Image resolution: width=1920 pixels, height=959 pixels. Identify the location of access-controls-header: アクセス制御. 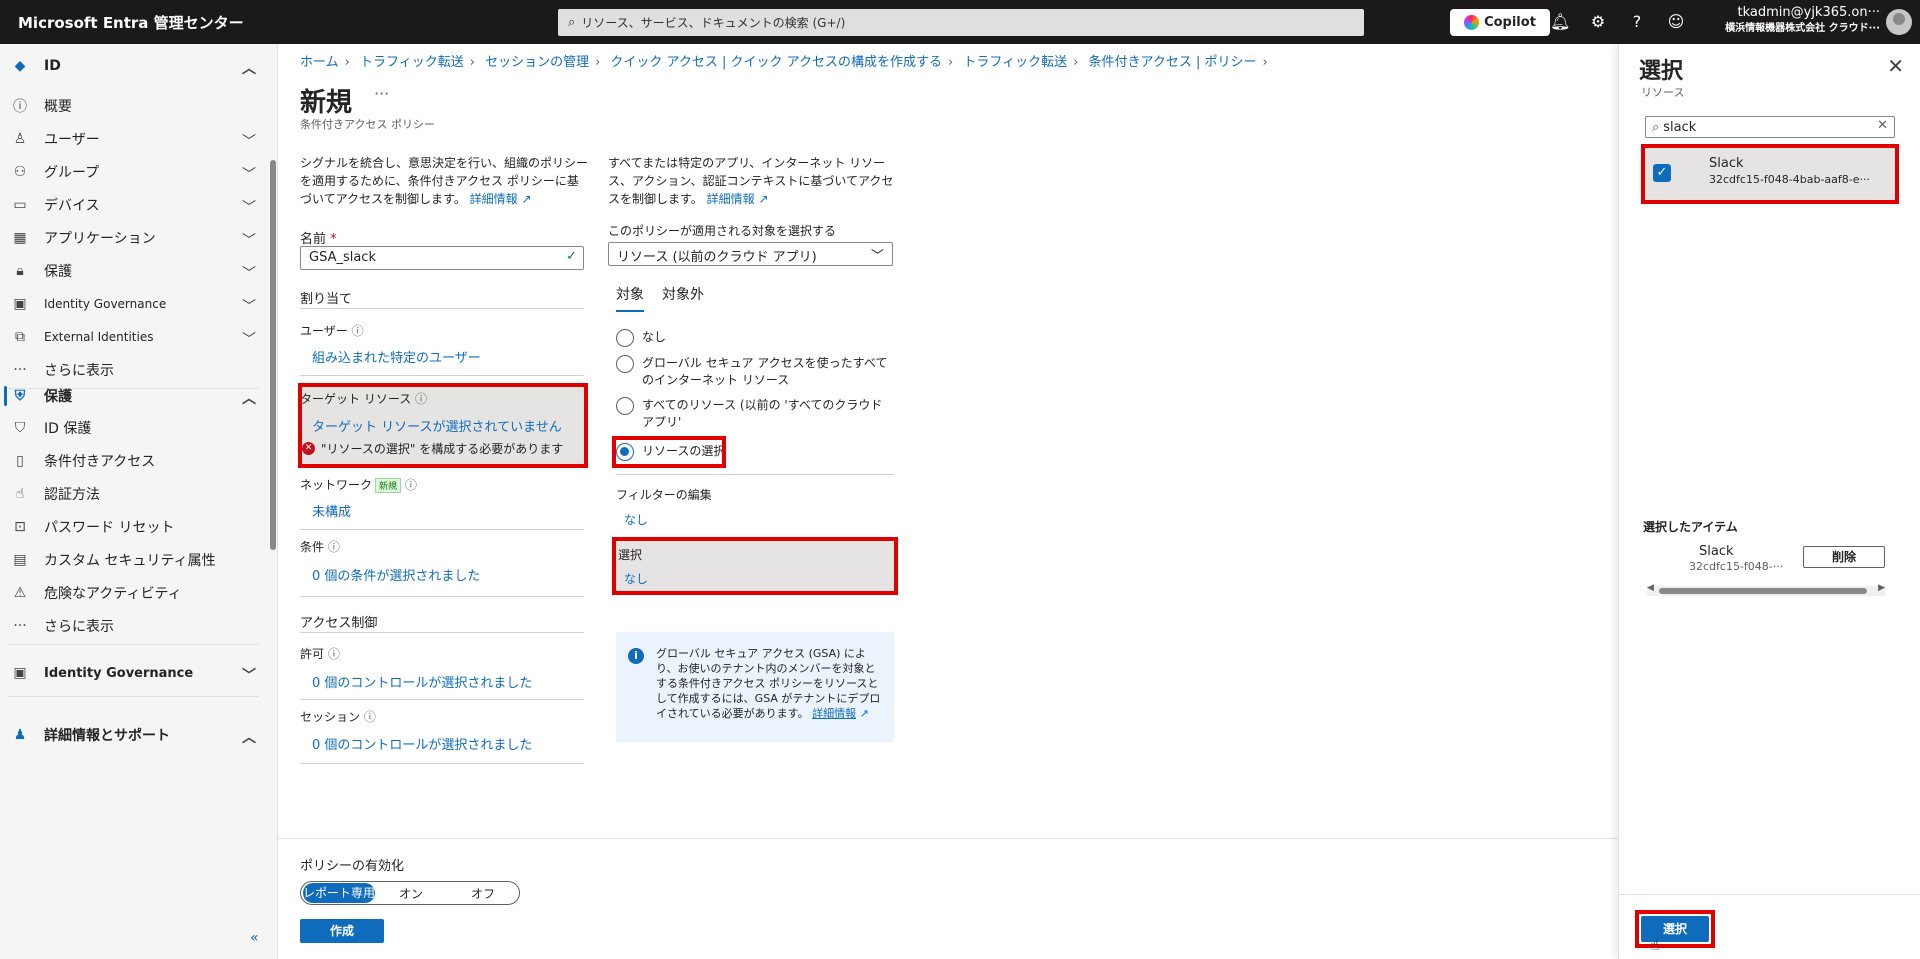
(339, 623).